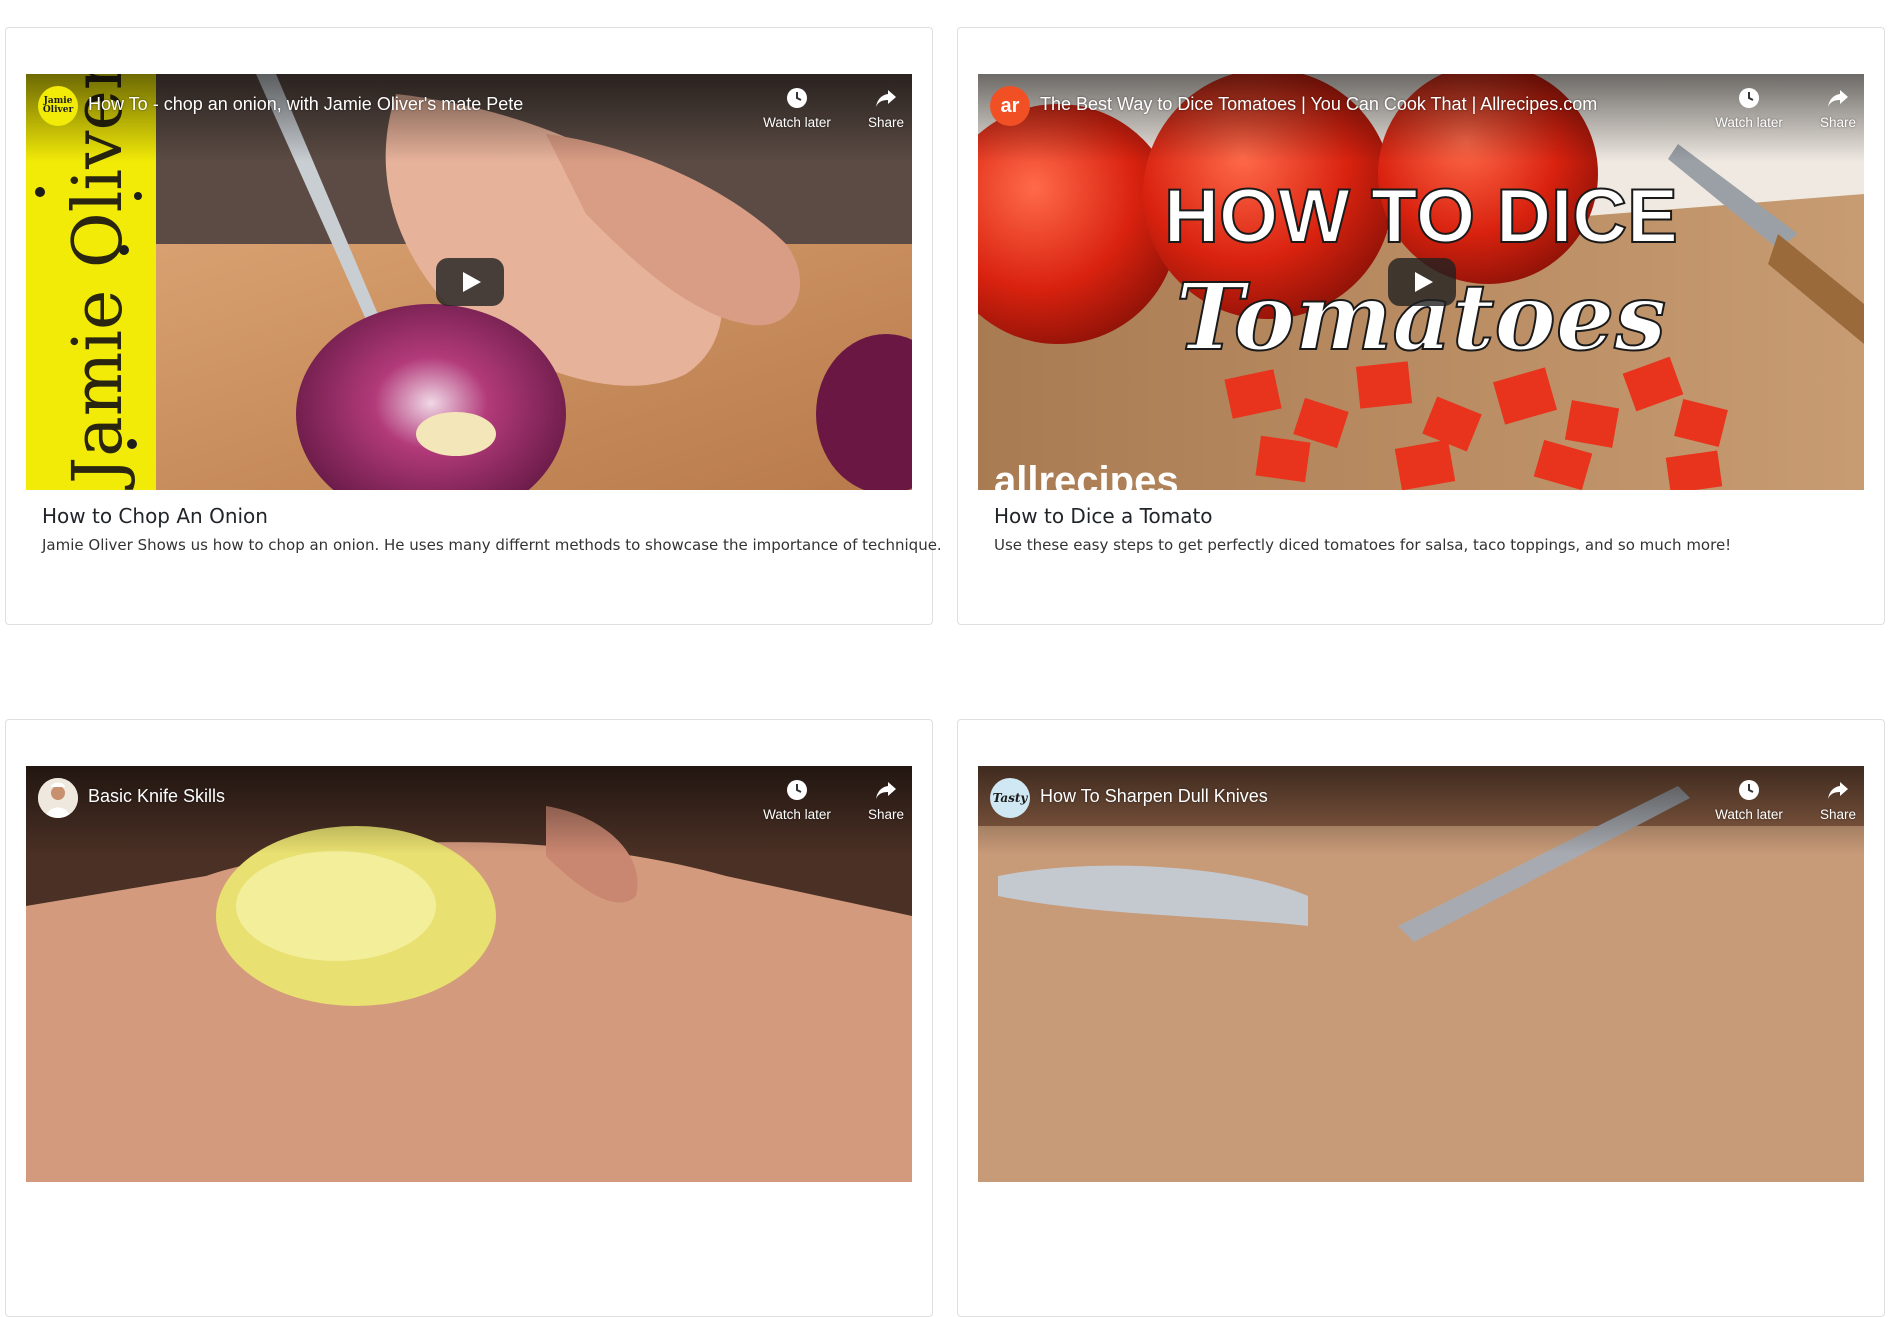 The image size is (1891, 1317). Describe the element at coordinates (1010, 106) in the screenshot. I see `channel-avatar: ar` at that location.